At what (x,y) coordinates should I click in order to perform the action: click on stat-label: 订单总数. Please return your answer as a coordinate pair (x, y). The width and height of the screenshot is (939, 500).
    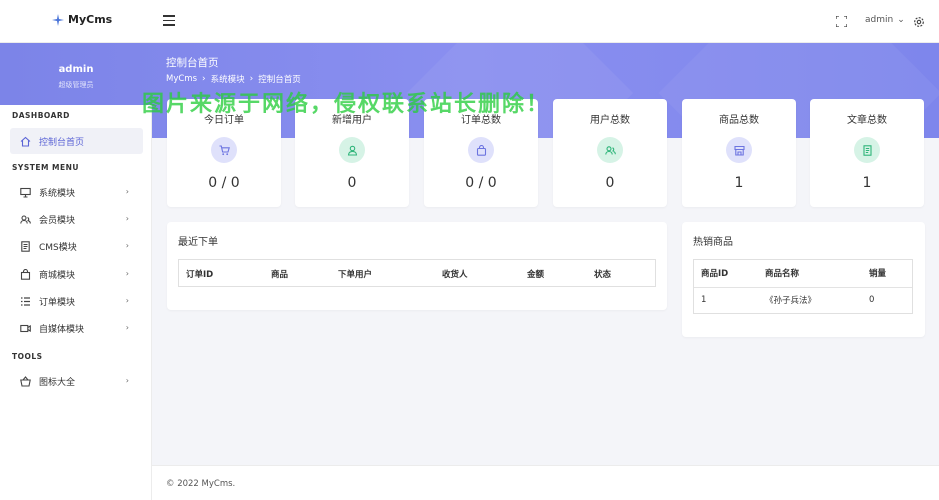
    Looking at the image, I should click on (481, 120).